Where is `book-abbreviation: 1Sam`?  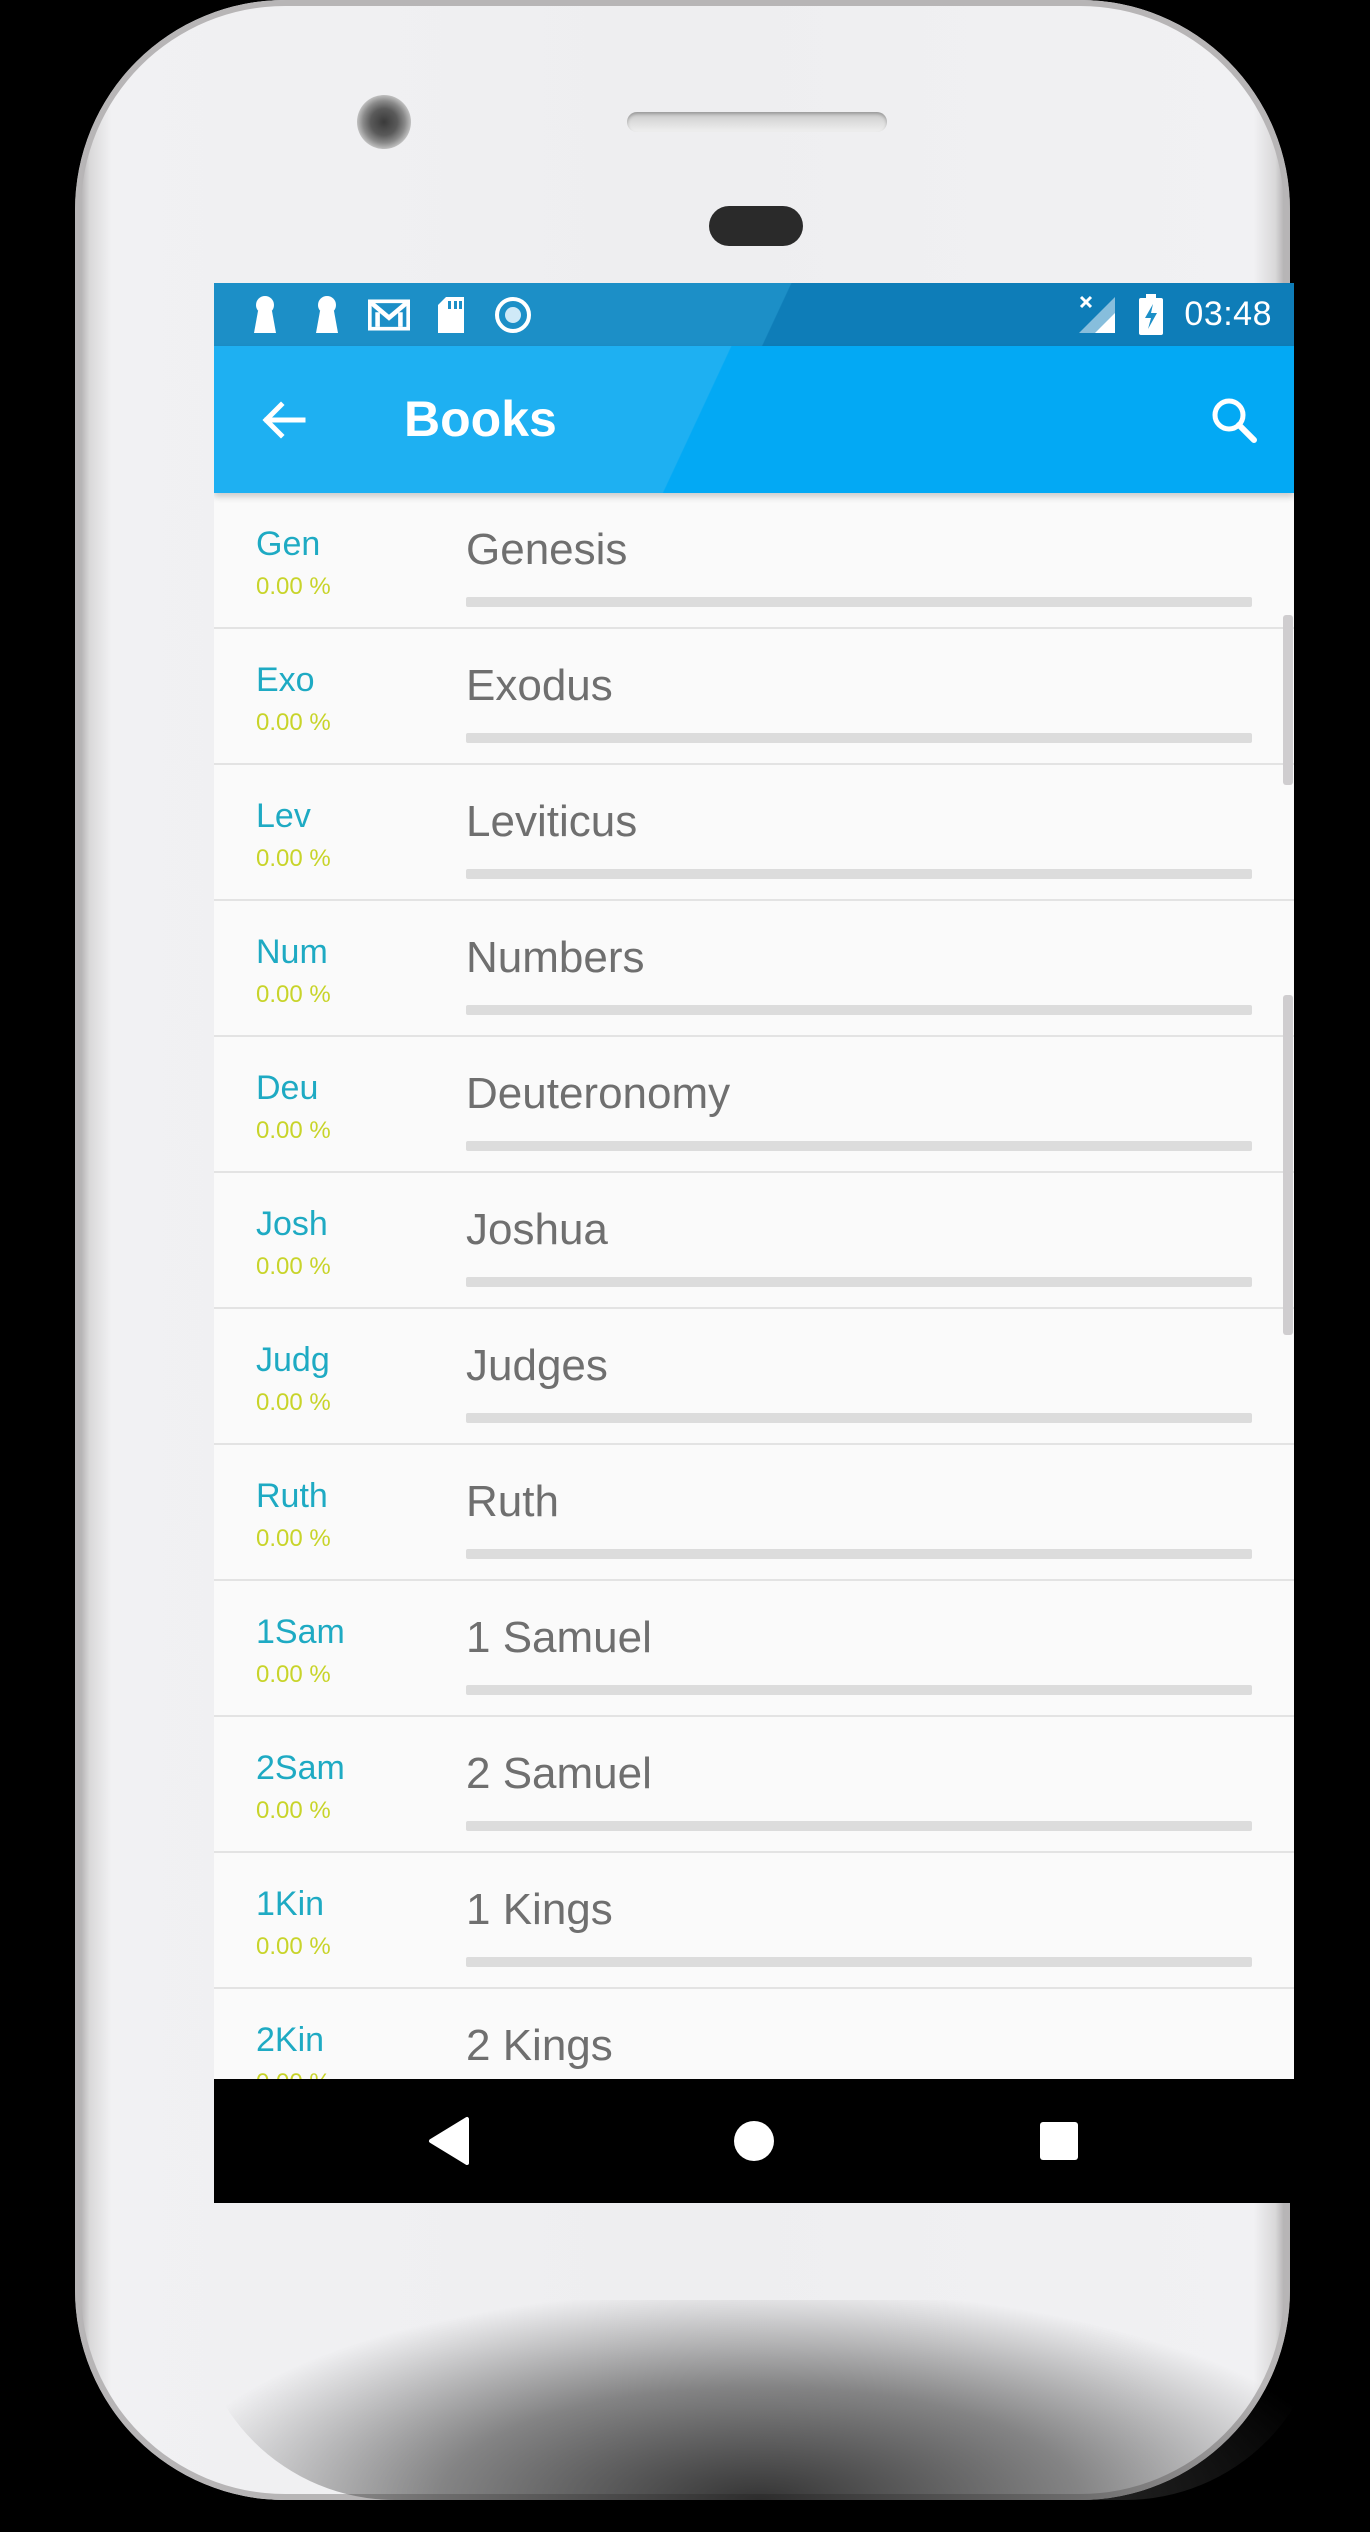
book-abbreviation: 1Sam is located at coordinates (300, 1632).